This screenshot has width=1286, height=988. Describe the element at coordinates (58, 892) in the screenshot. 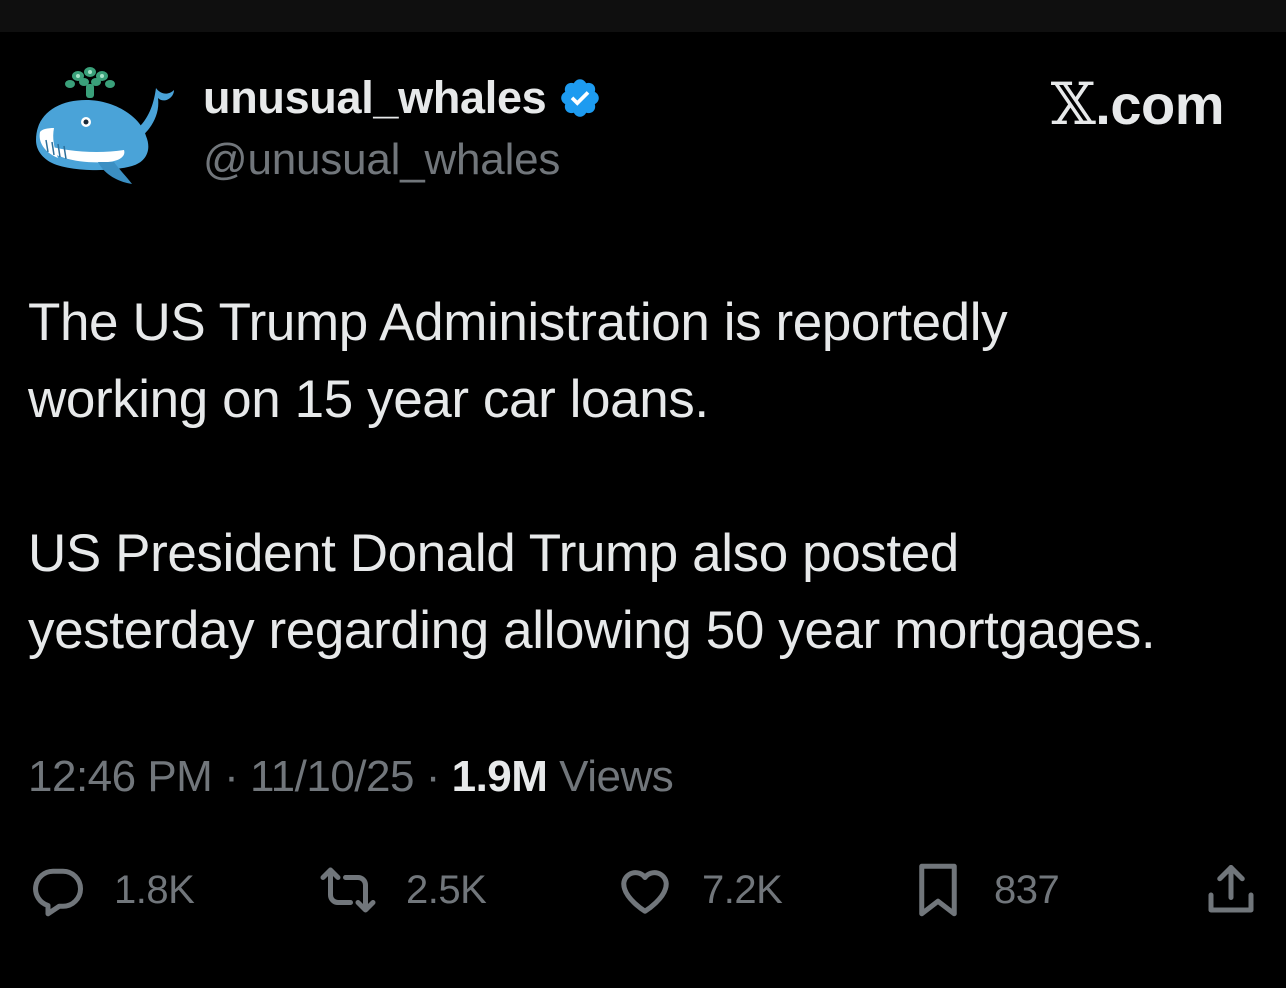

I see `reply-icon` at that location.